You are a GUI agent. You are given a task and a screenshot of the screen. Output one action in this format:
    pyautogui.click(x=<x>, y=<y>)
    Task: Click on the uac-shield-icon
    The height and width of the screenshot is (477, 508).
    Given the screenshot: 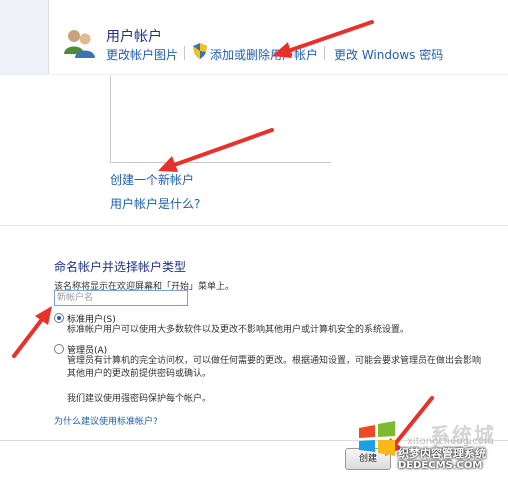 What is the action you would take?
    pyautogui.click(x=200, y=51)
    